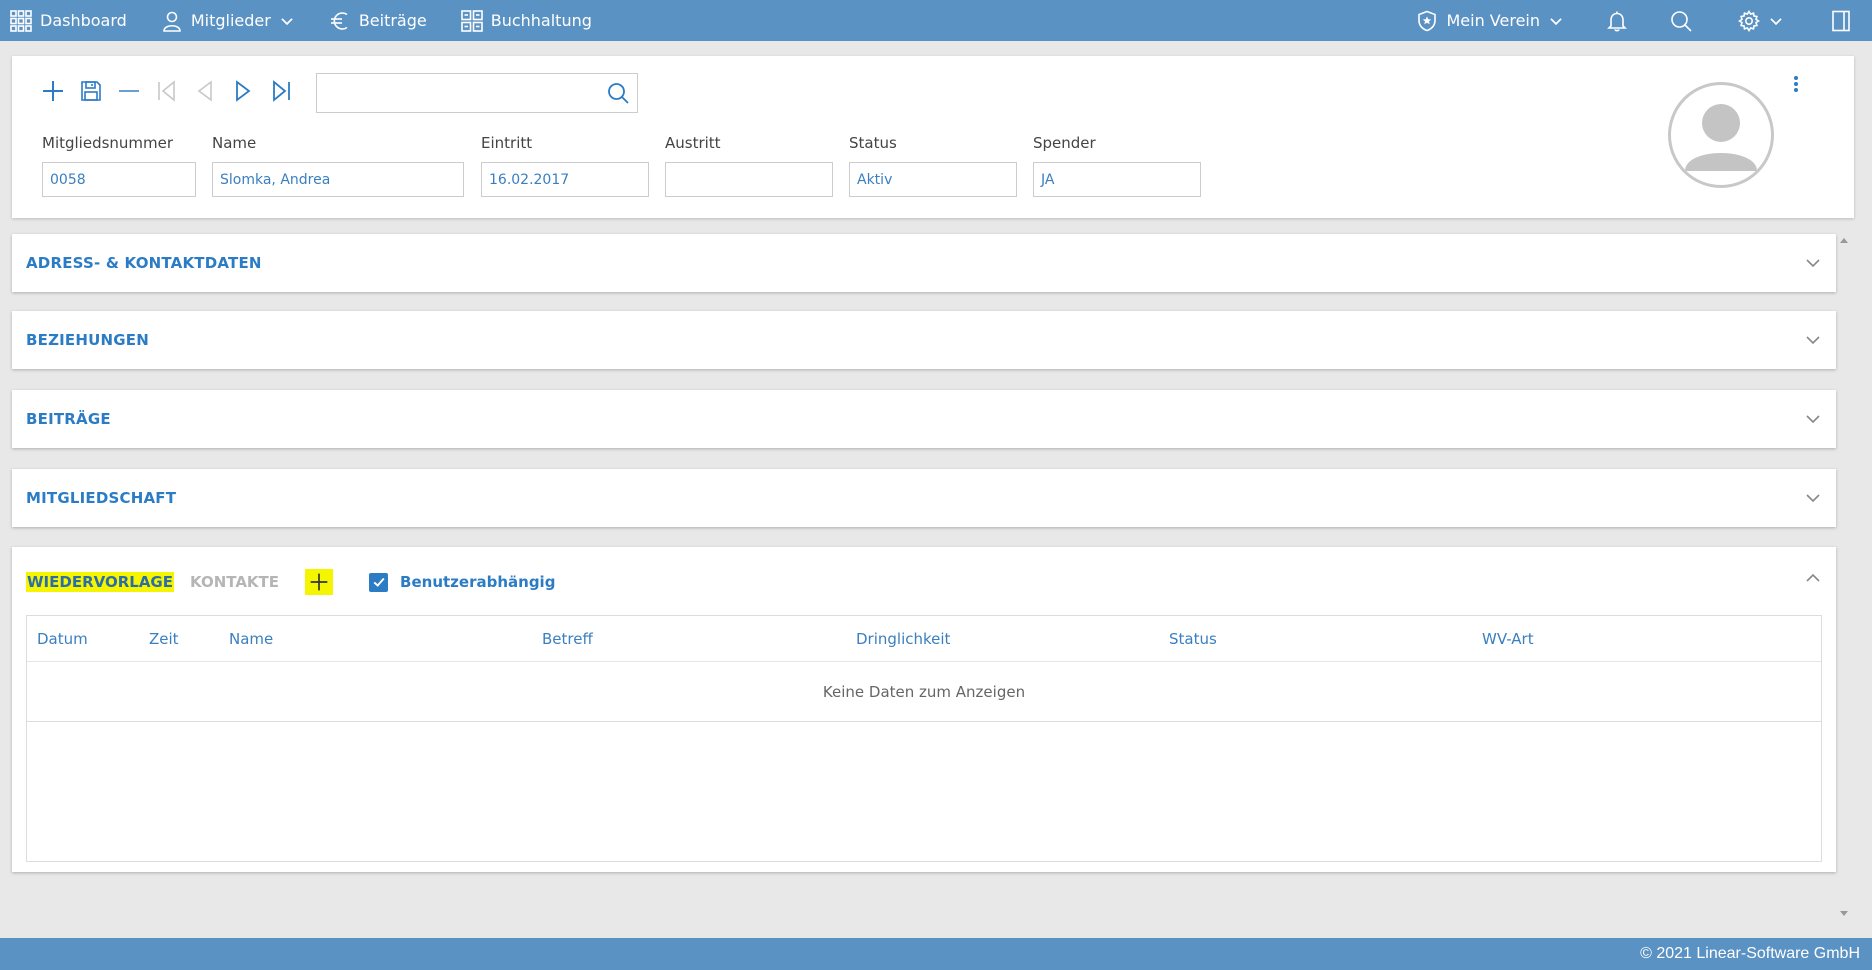  What do you see at coordinates (924, 263) in the screenshot?
I see `section-adress-kontakt: ADRESS- & KONTAKTDATEN` at bounding box center [924, 263].